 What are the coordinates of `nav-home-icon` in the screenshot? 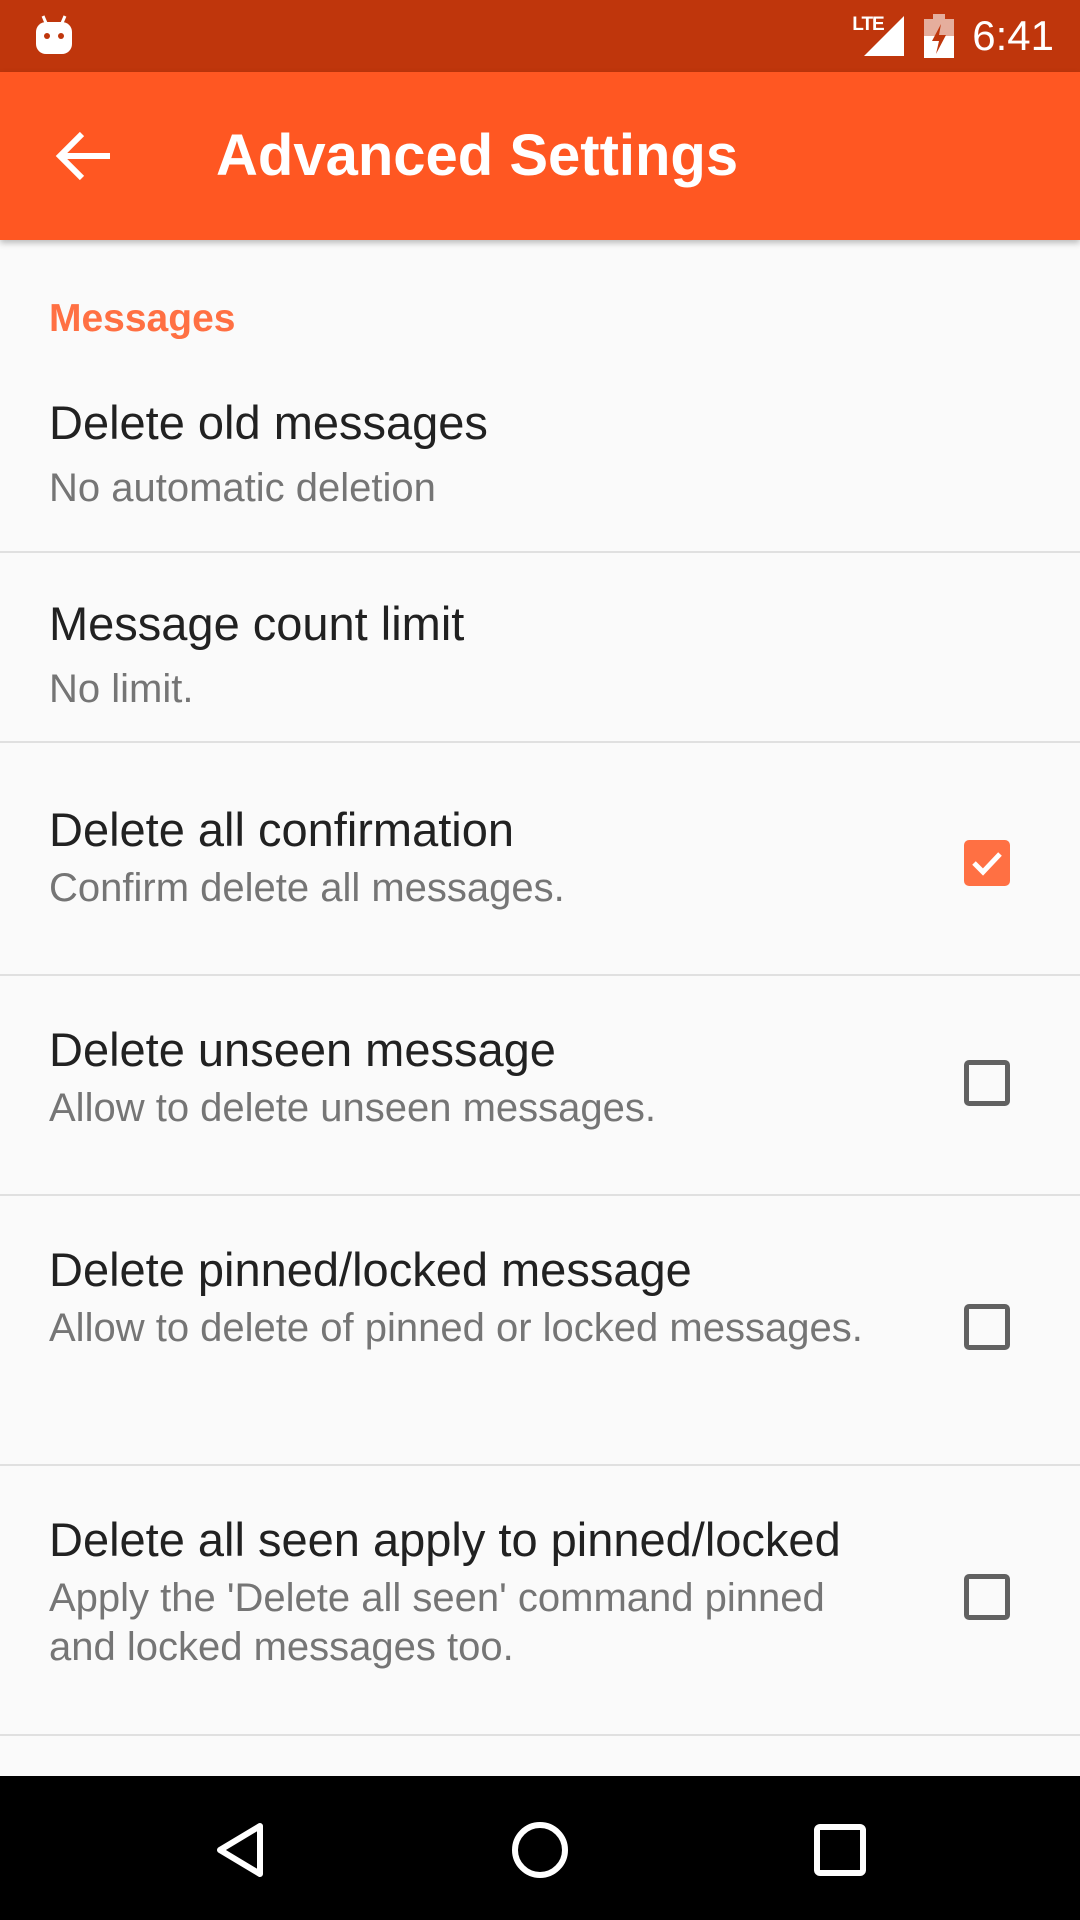 It's located at (540, 1850).